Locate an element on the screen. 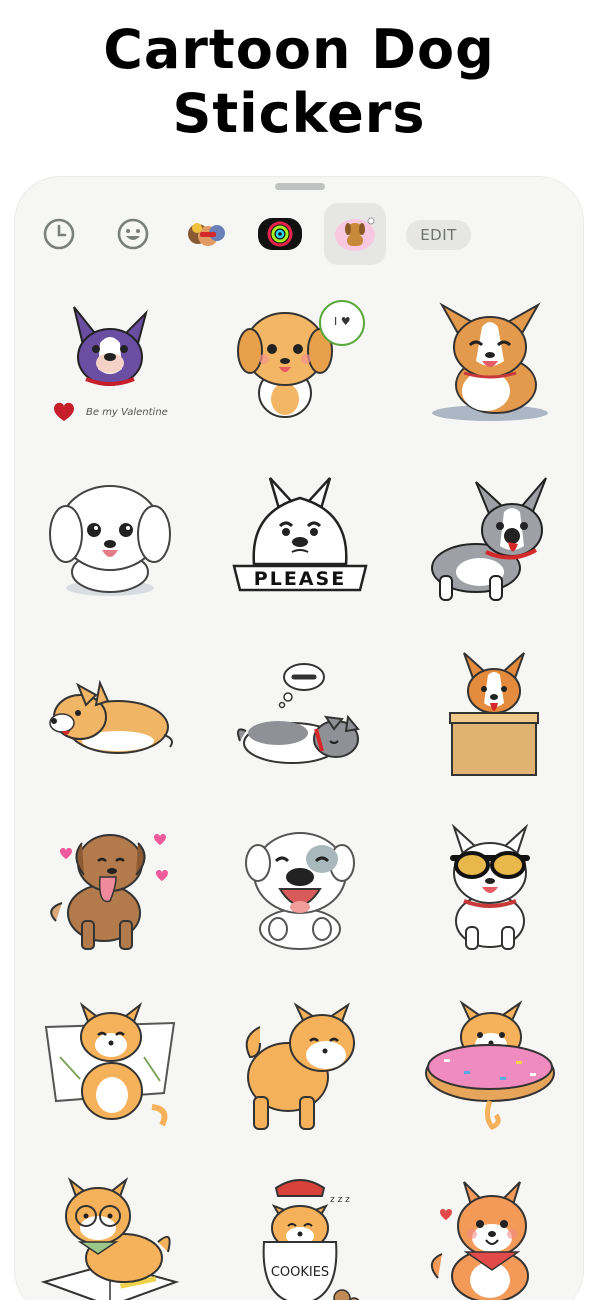  gray-corgi-image is located at coordinates (489, 539).